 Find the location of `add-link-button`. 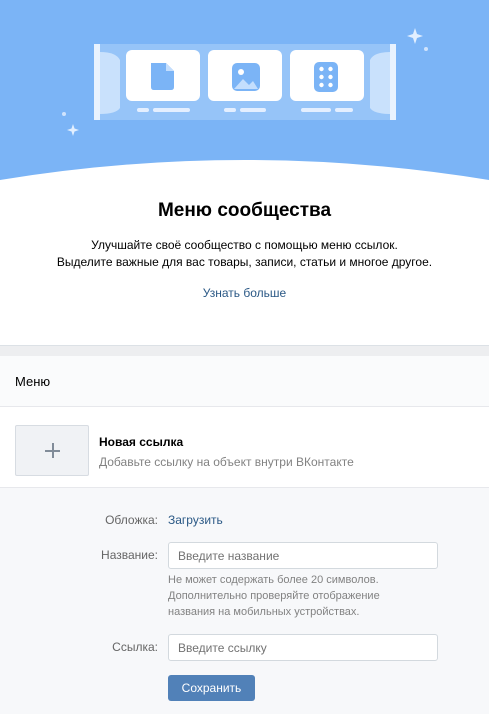

add-link-button is located at coordinates (52, 450).